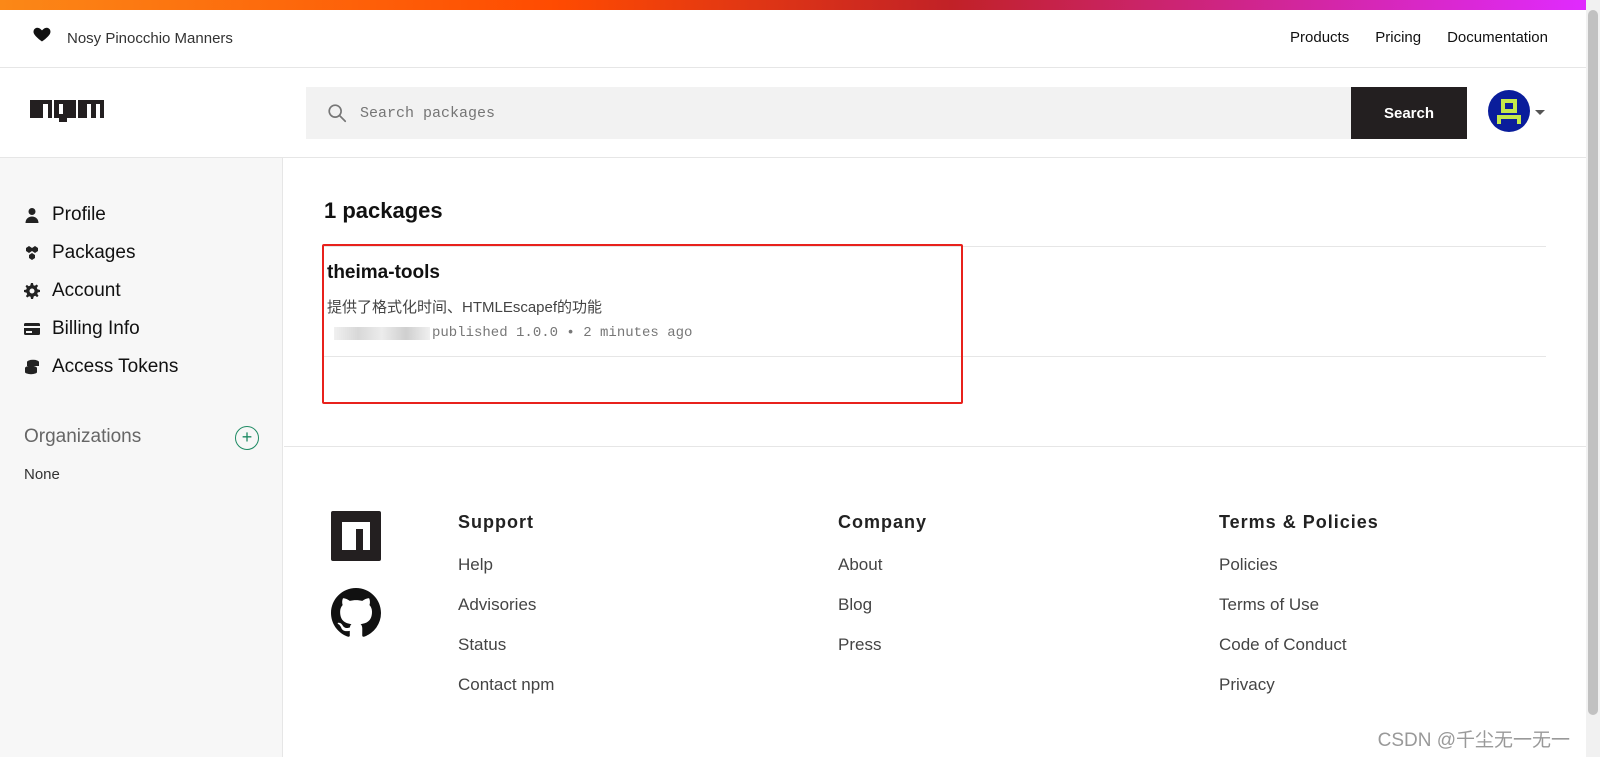 Image resolution: width=1600 pixels, height=757 pixels. Describe the element at coordinates (382, 333) in the screenshot. I see `redacted-publisher` at that location.